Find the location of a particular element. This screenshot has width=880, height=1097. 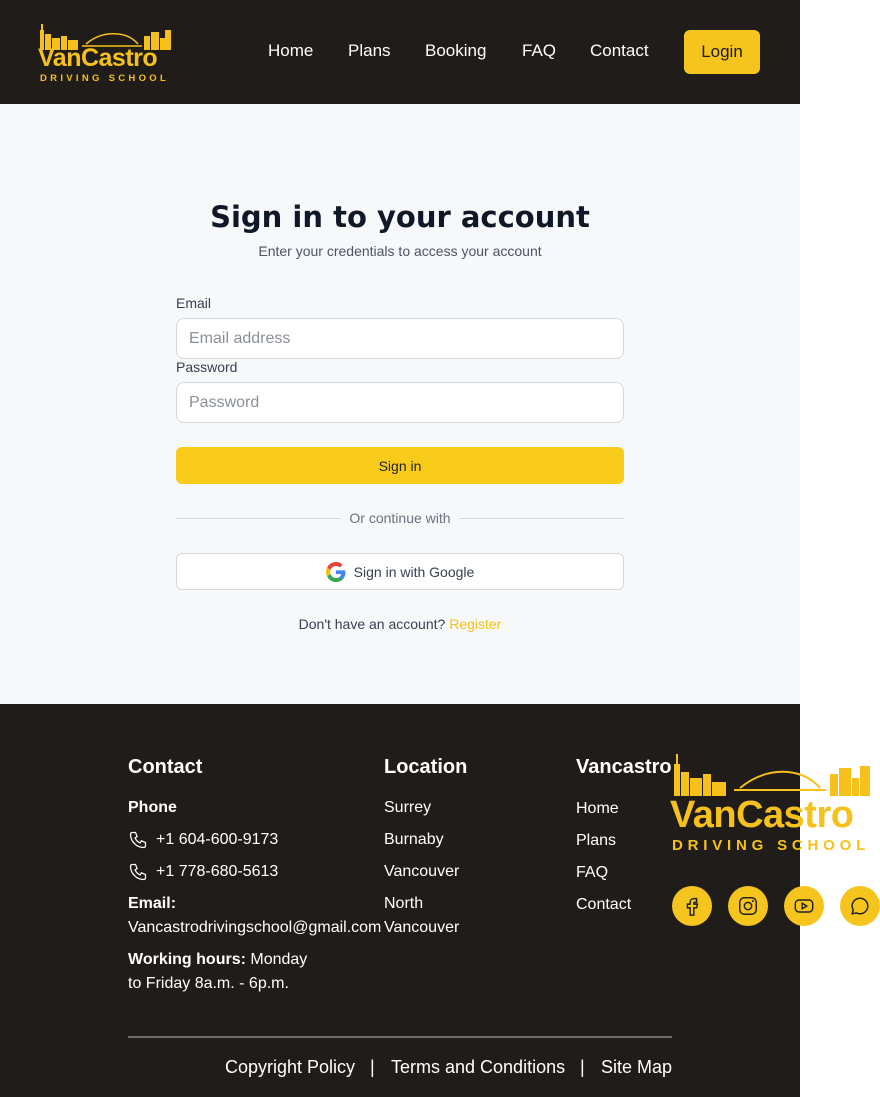

youtube-button is located at coordinates (804, 906).